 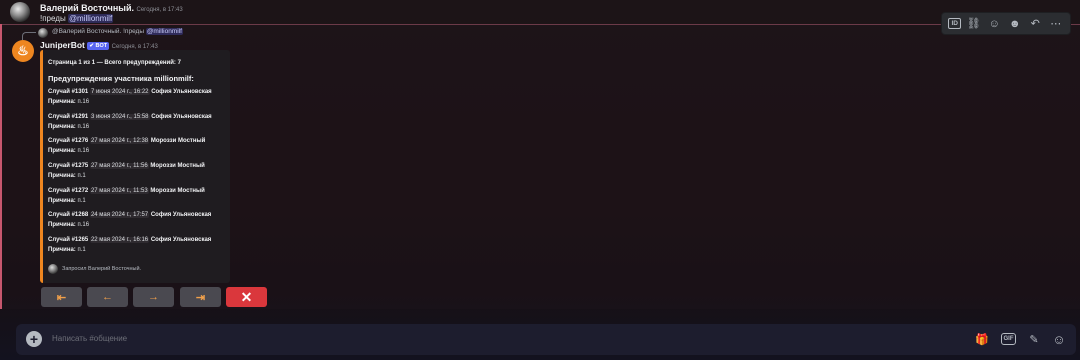 I want to click on reply-avatar, so click(x=43, y=33).